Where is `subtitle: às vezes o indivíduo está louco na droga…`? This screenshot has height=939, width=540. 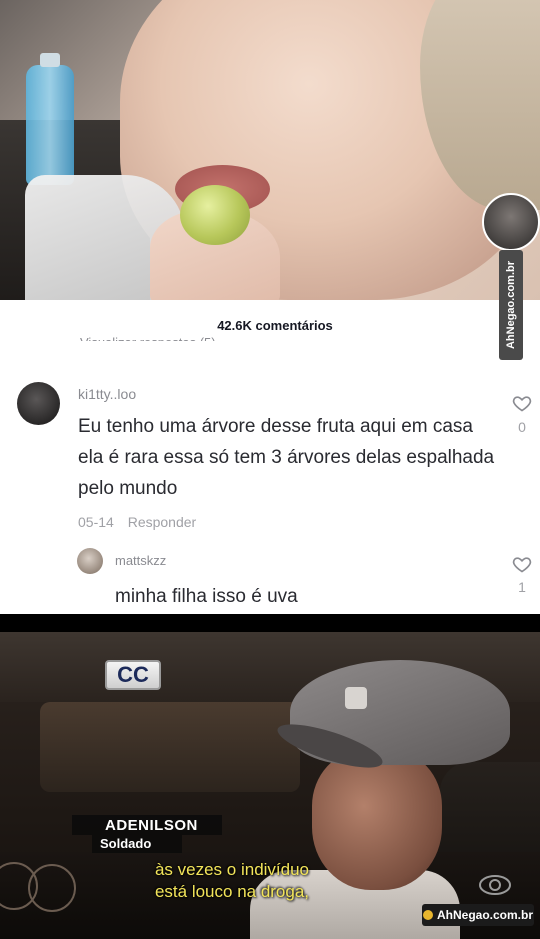 subtitle: às vezes o indivíduo está louco na droga… is located at coordinates (232, 881).